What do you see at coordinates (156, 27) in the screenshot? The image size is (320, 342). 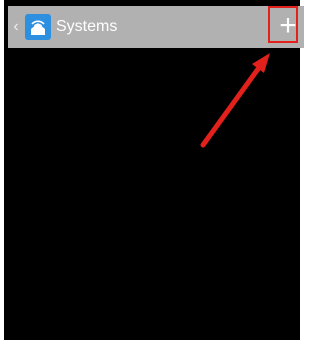 I see `app-bar: ‹ Systems +` at bounding box center [156, 27].